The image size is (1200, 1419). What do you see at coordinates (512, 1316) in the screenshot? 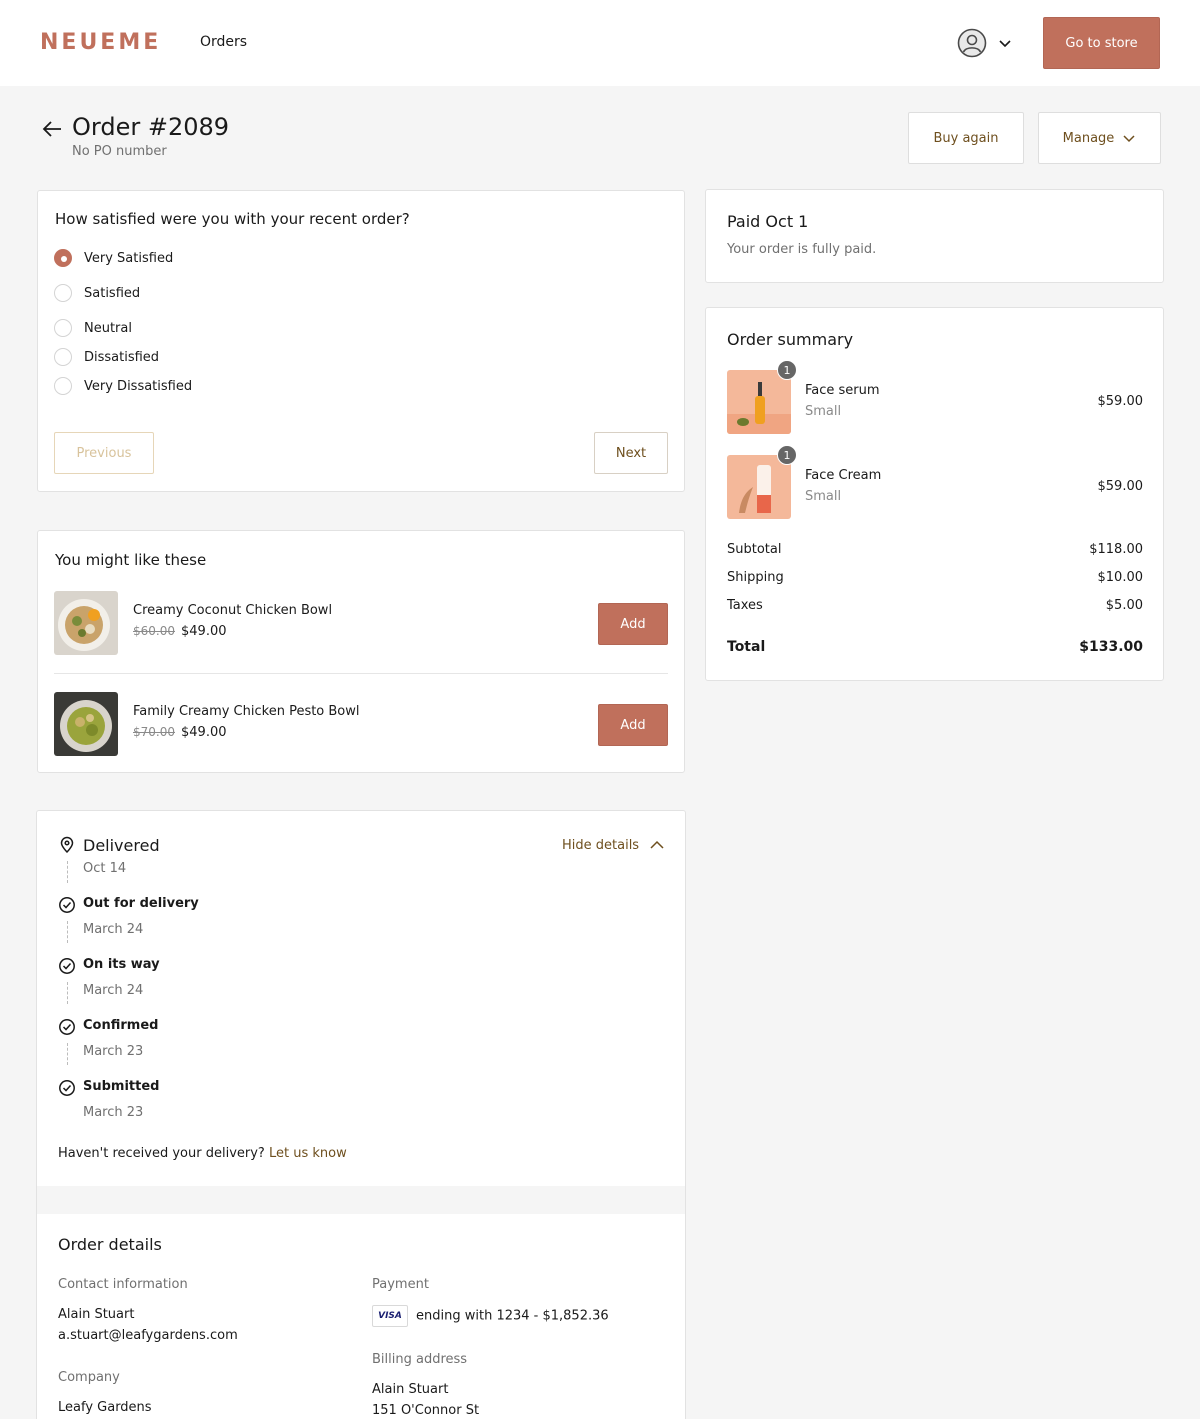
I see `payment-details: ending with 1234 - $1,852.36` at bounding box center [512, 1316].